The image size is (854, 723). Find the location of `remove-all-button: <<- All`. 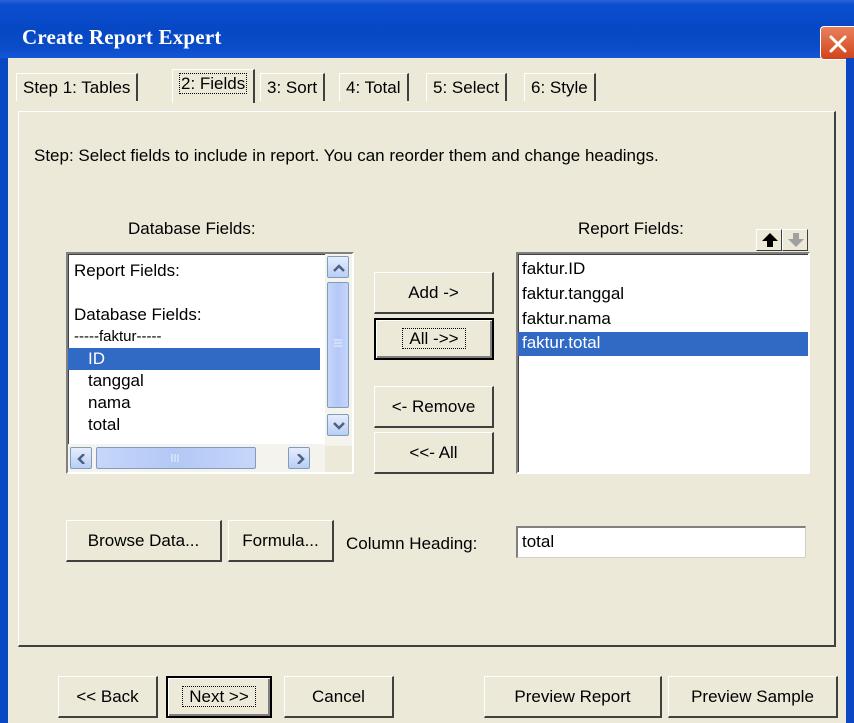

remove-all-button: <<- All is located at coordinates (434, 453).